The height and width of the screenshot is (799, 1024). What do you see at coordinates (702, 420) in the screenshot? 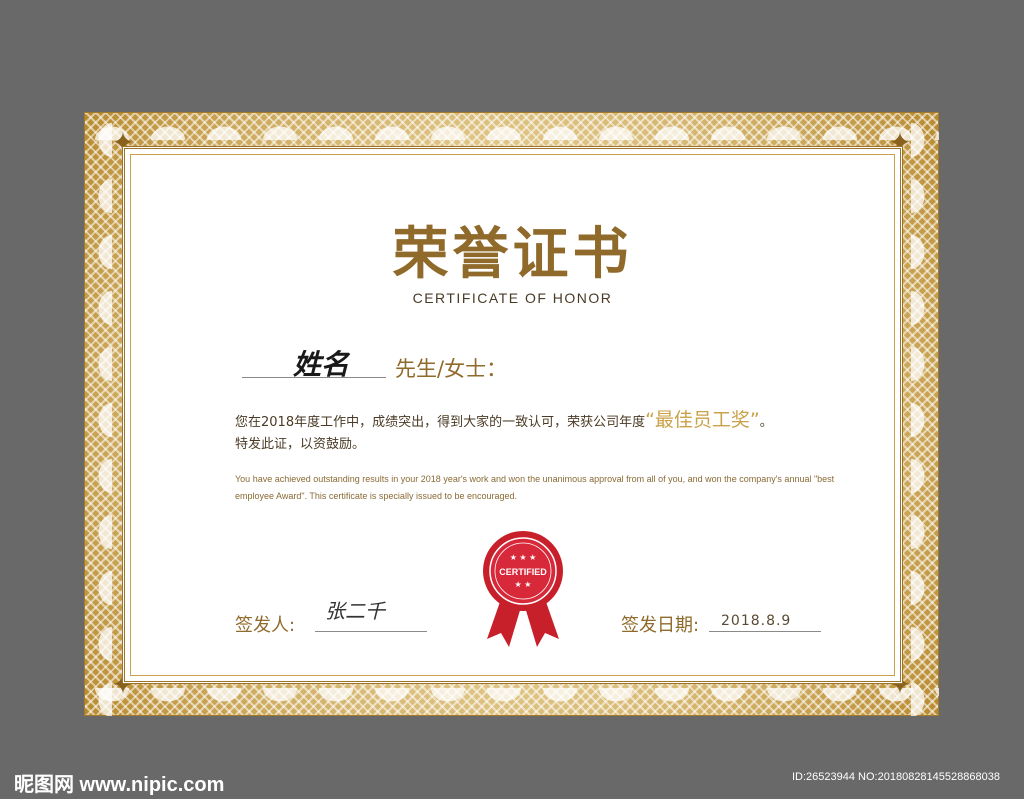
I see `award-name: “最佳员工奖”` at bounding box center [702, 420].